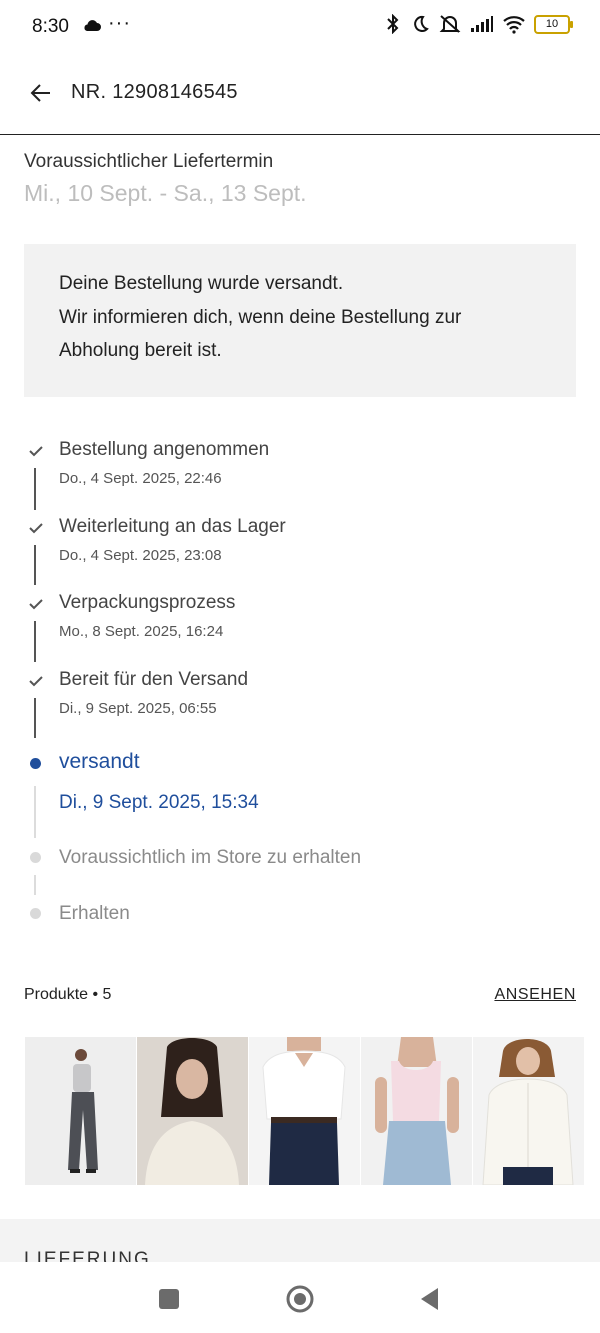 The height and width of the screenshot is (1333, 600). I want to click on home-icon, so click(300, 1299).